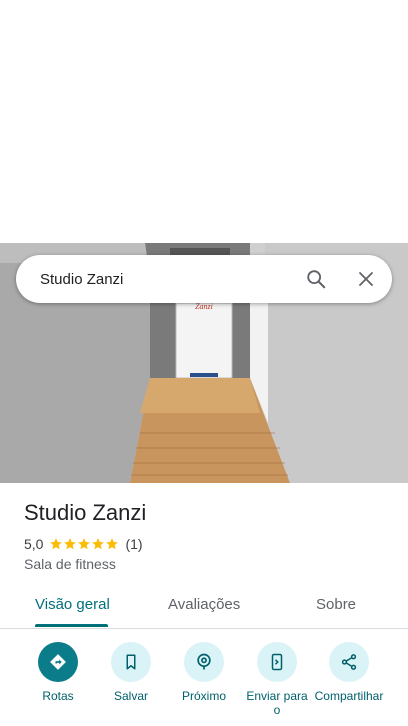 This screenshot has height=726, width=408. I want to click on search-bar: Studio Zanzi, so click(204, 279).